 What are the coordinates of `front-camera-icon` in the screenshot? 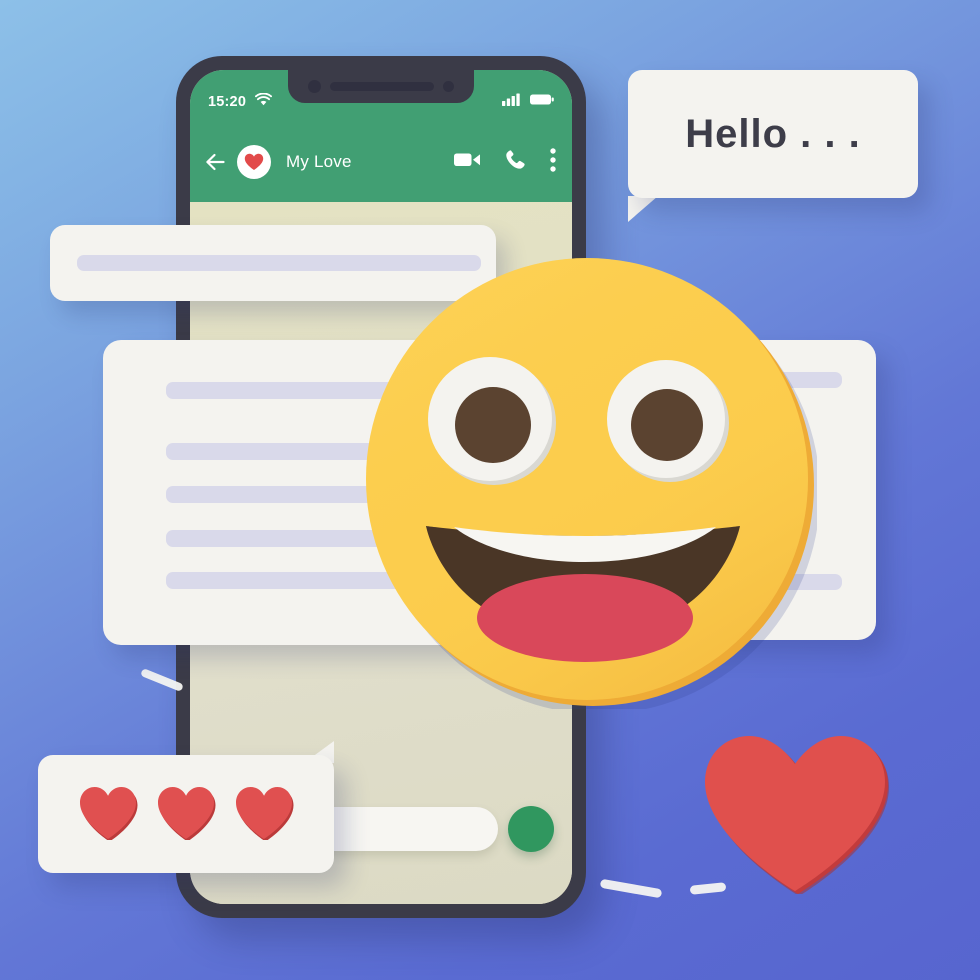 It's located at (314, 86).